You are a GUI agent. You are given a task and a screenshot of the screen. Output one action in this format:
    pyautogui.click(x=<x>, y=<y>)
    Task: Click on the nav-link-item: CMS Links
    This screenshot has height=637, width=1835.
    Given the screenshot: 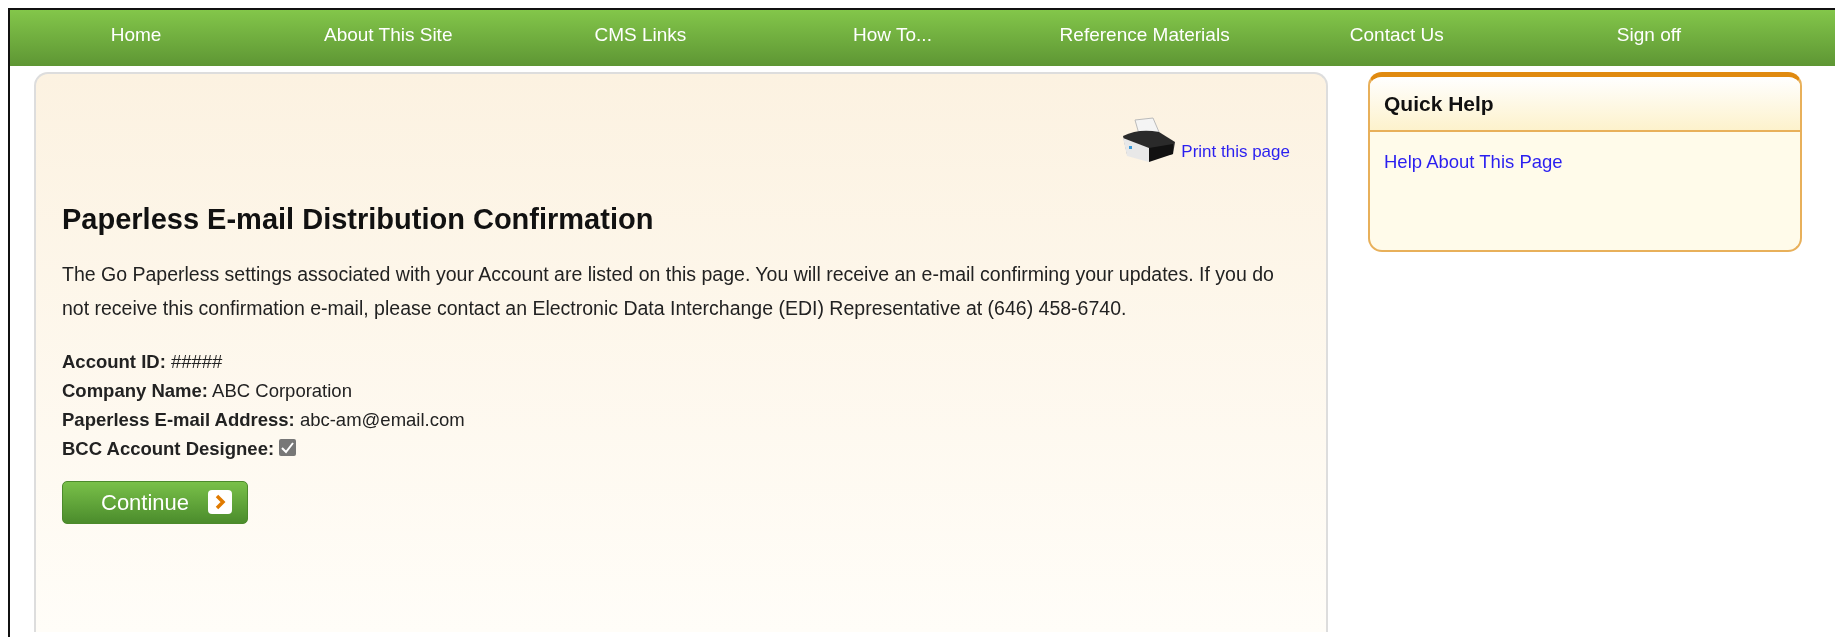 What is the action you would take?
    pyautogui.click(x=640, y=35)
    